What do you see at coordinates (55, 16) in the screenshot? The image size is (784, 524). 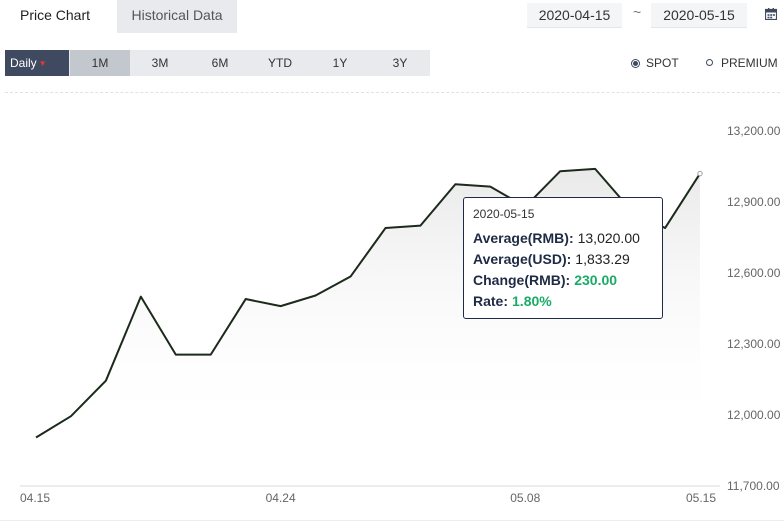 I see `tab-price-chart: Price Chart` at bounding box center [55, 16].